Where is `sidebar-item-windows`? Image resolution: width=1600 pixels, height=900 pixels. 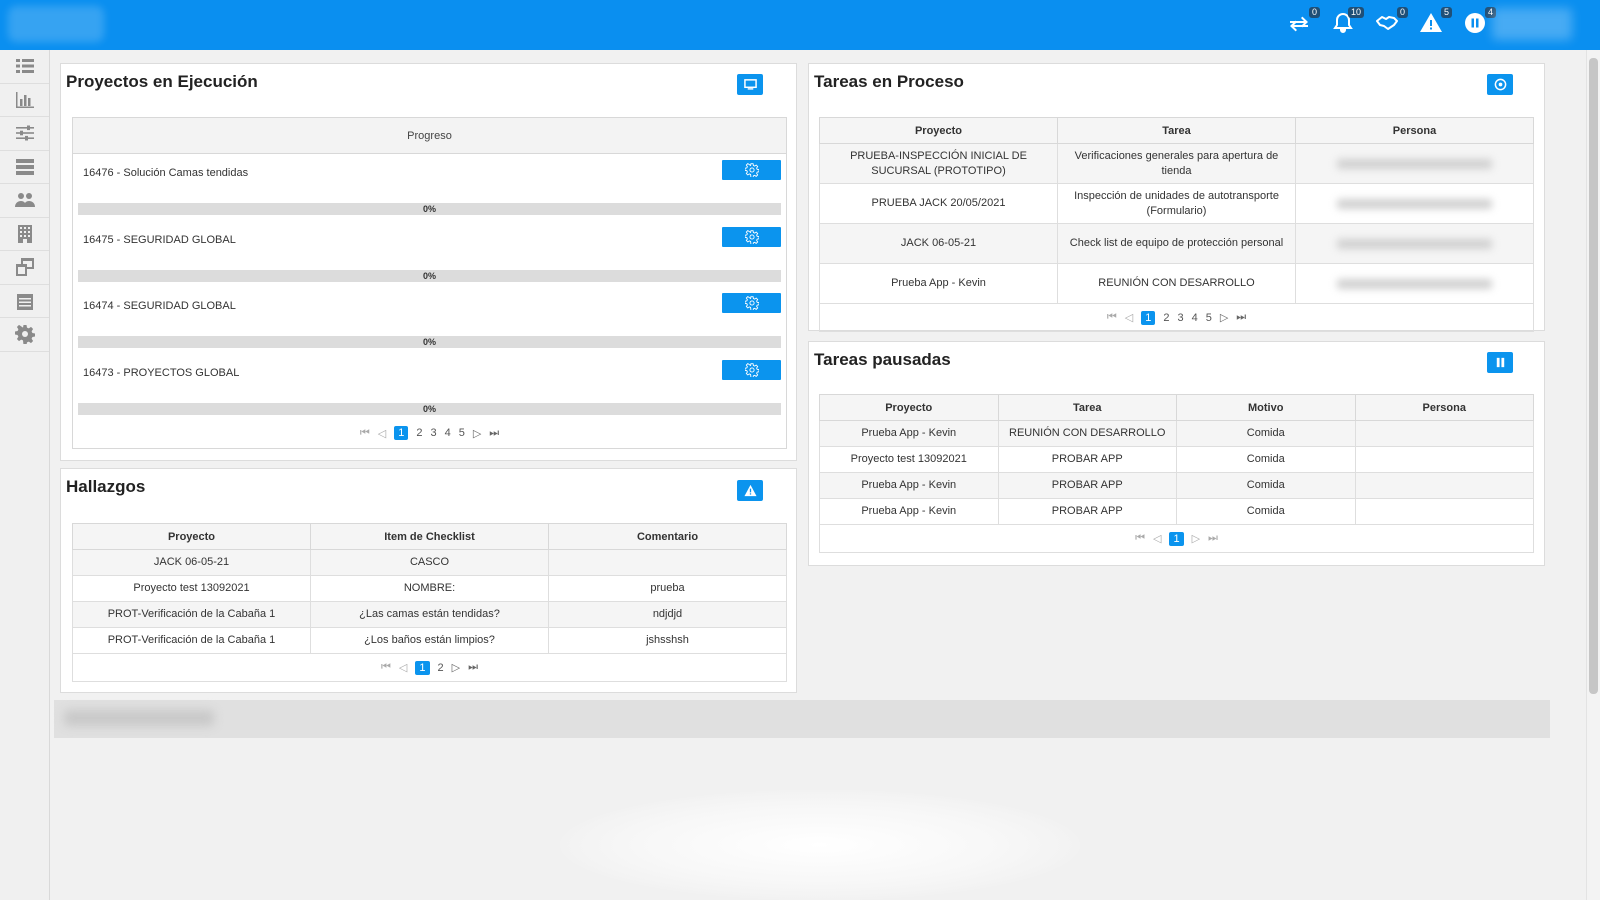 sidebar-item-windows is located at coordinates (24, 268).